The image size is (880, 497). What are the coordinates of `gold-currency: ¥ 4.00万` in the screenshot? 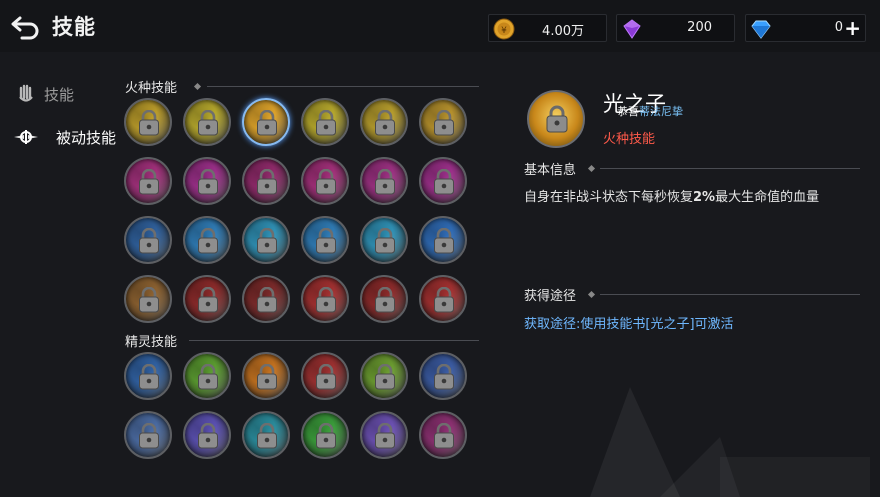 It's located at (547, 28).